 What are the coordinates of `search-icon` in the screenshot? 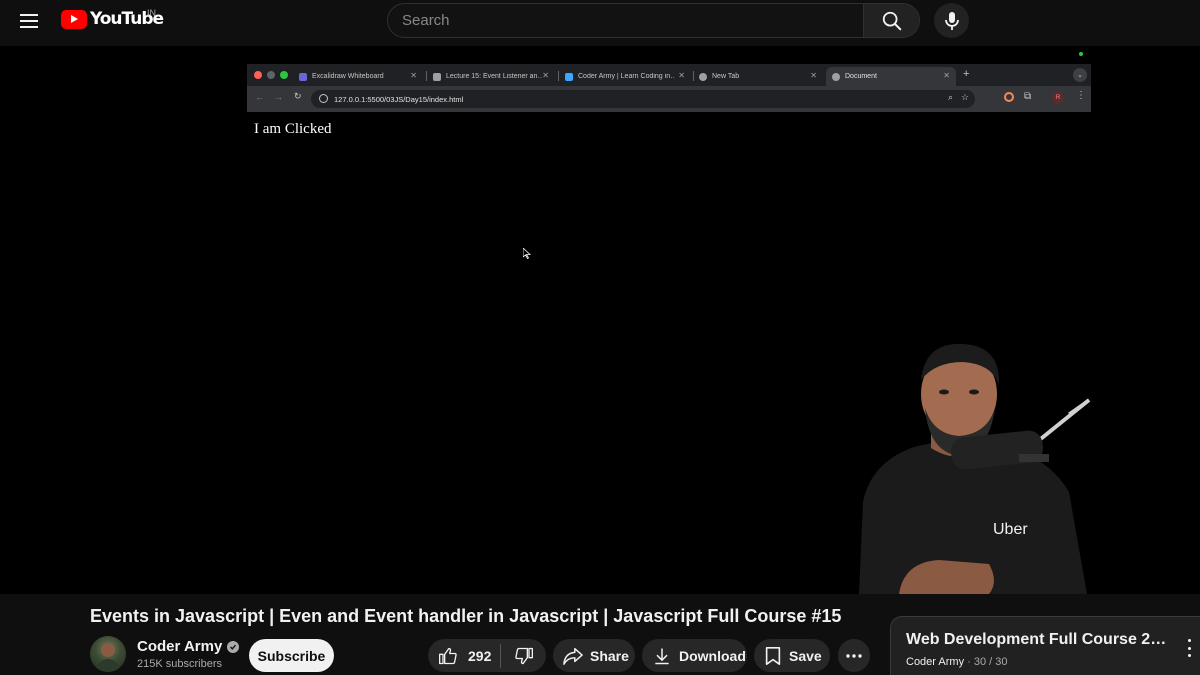 It's located at (891, 20).